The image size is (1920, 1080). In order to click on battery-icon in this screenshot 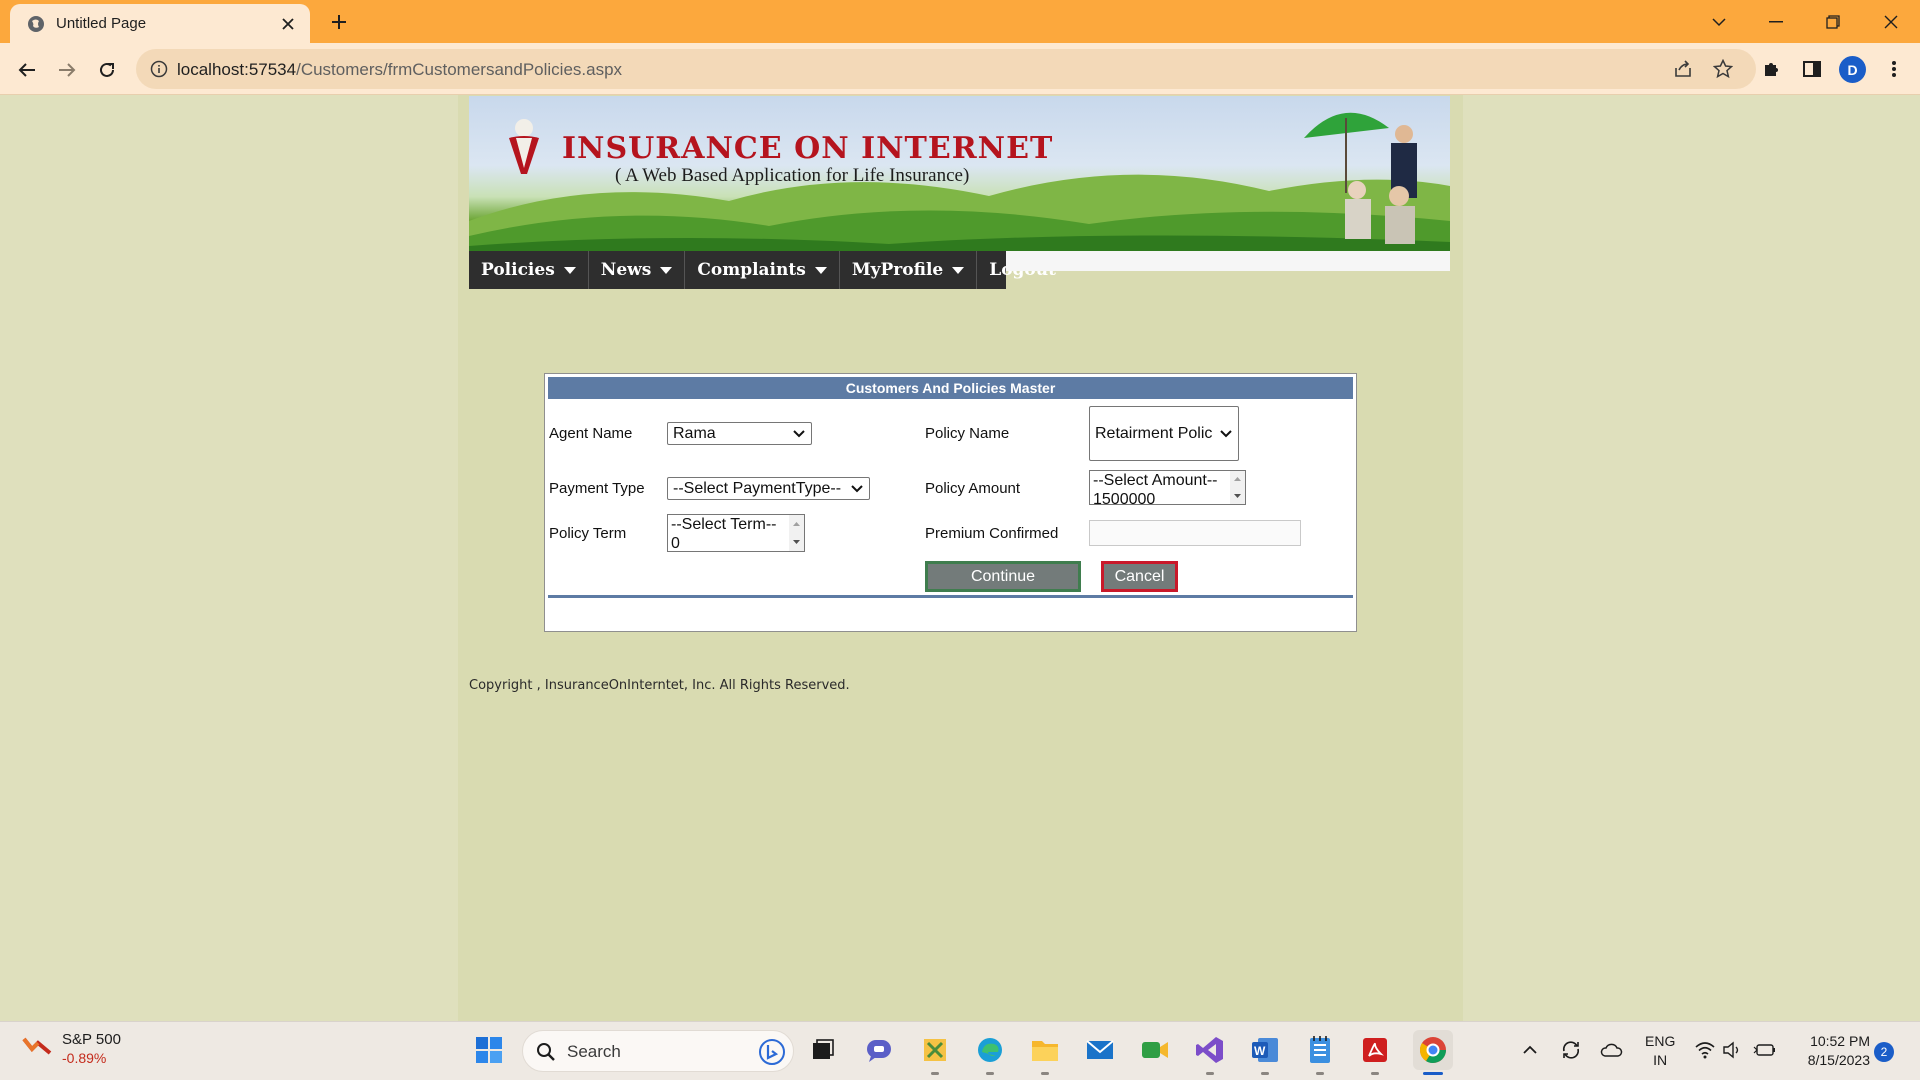, I will do `click(1765, 1050)`.